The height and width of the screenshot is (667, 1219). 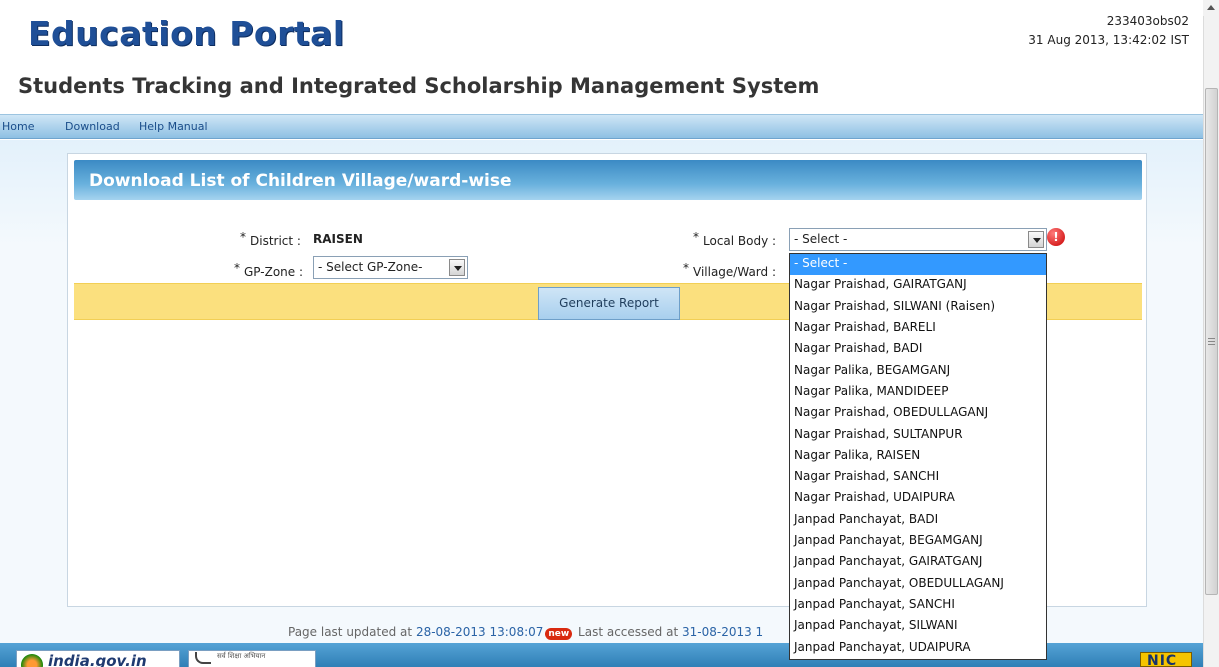 What do you see at coordinates (186, 33) in the screenshot?
I see `portal-logo: Education Portal` at bounding box center [186, 33].